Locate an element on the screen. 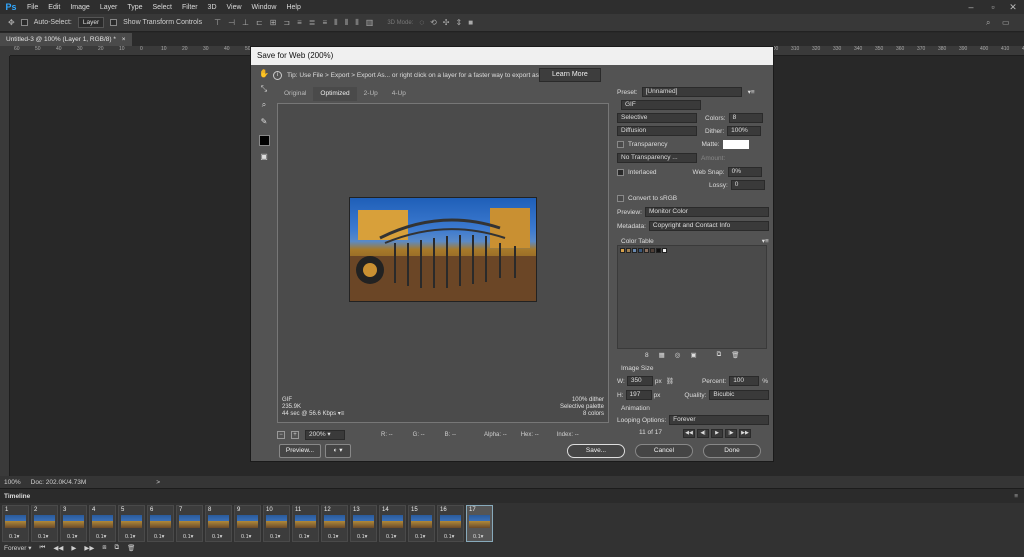  web-snap-field: 0% is located at coordinates (744, 172).